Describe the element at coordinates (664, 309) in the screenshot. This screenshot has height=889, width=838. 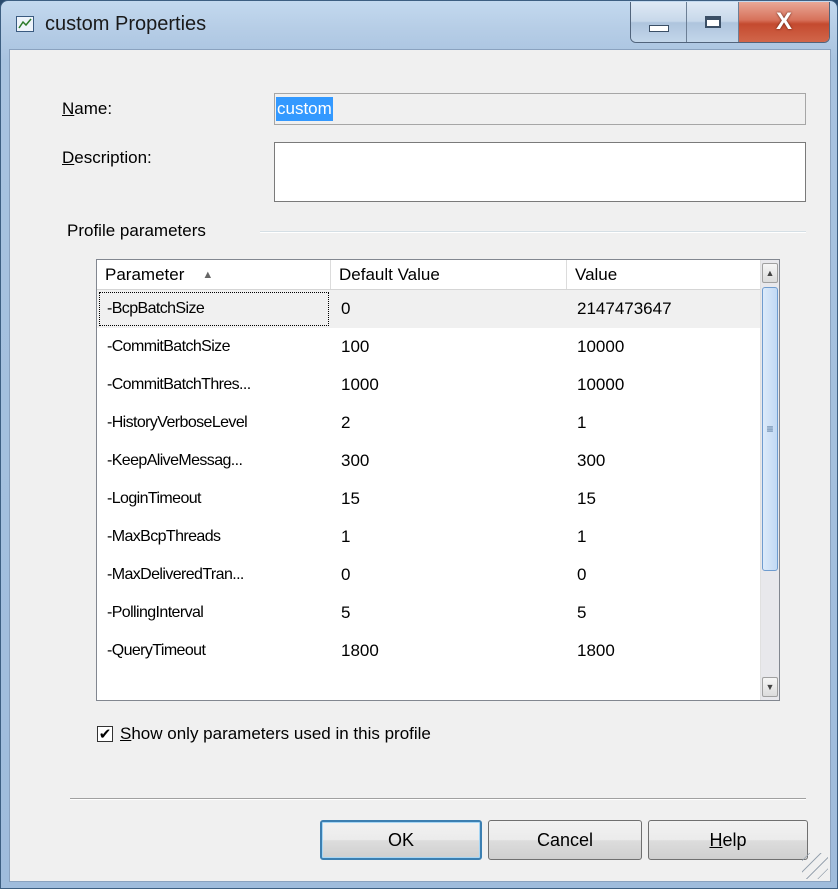
I see `value-cell: 2147473647` at that location.